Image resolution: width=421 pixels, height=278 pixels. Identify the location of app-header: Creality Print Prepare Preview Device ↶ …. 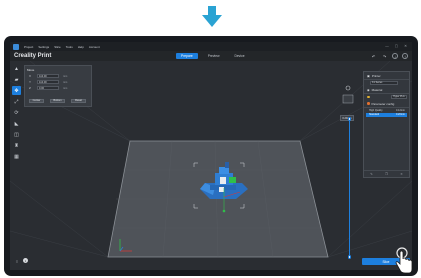
(211, 56).